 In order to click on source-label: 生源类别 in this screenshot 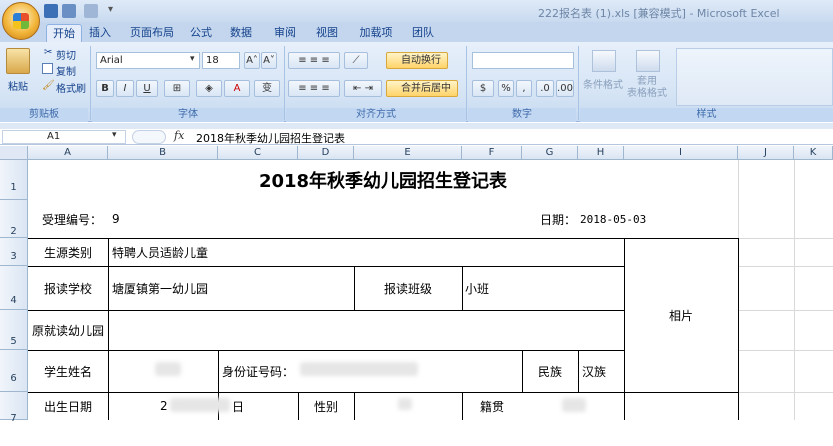, I will do `click(68, 252)`.